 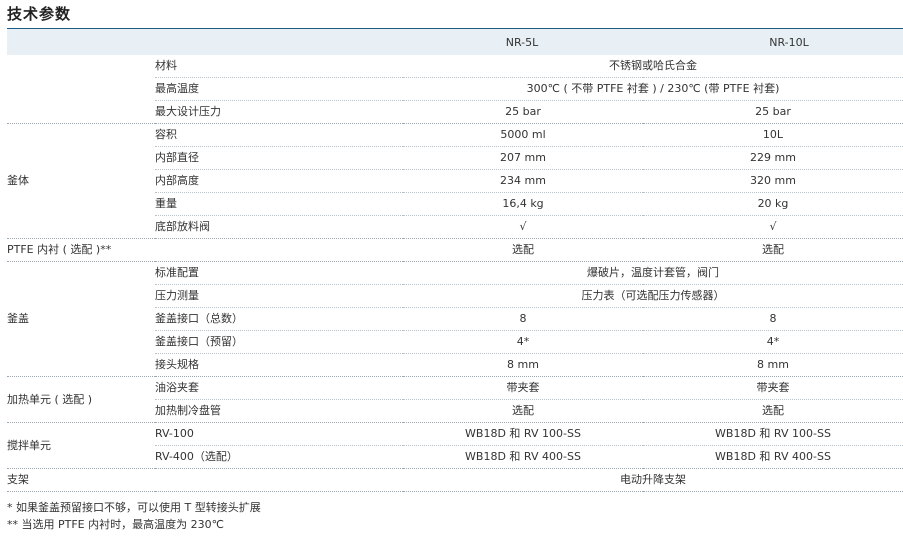 I want to click on value-nr-5l: 8 mm, so click(x=523, y=365).